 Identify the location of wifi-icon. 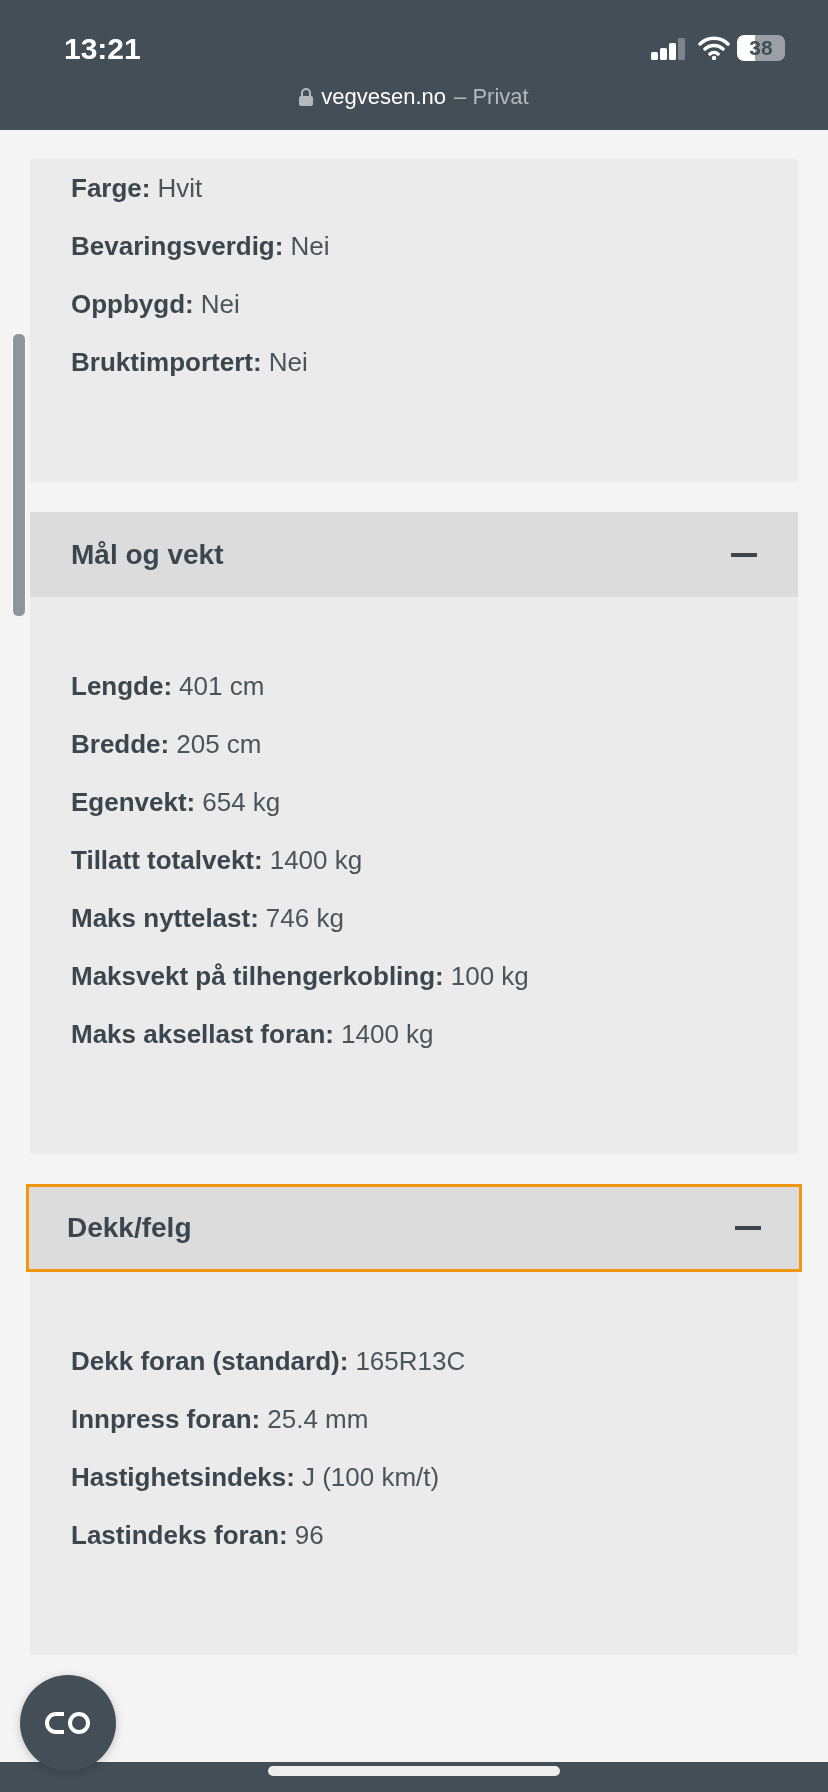
(714, 48).